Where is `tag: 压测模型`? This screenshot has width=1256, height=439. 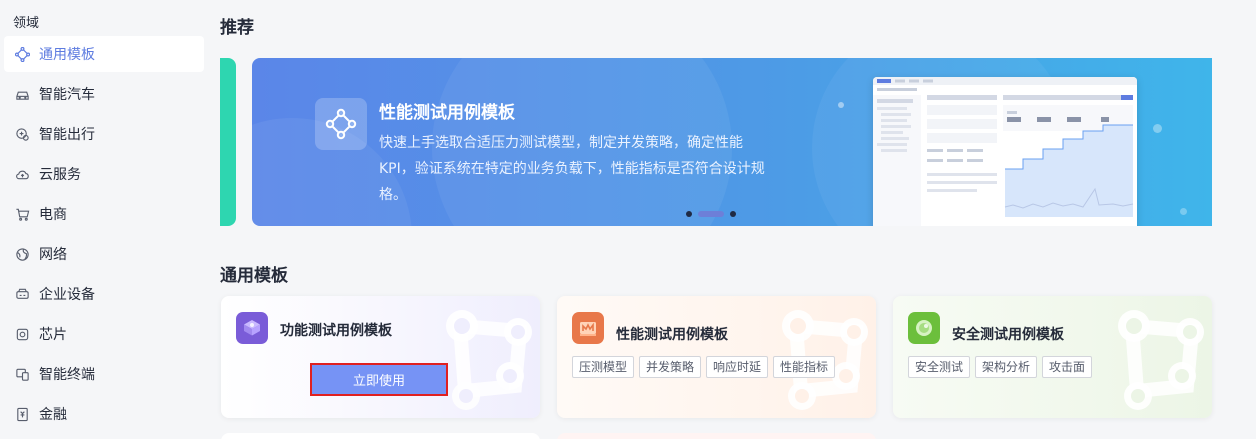
tag: 压测模型 is located at coordinates (603, 367).